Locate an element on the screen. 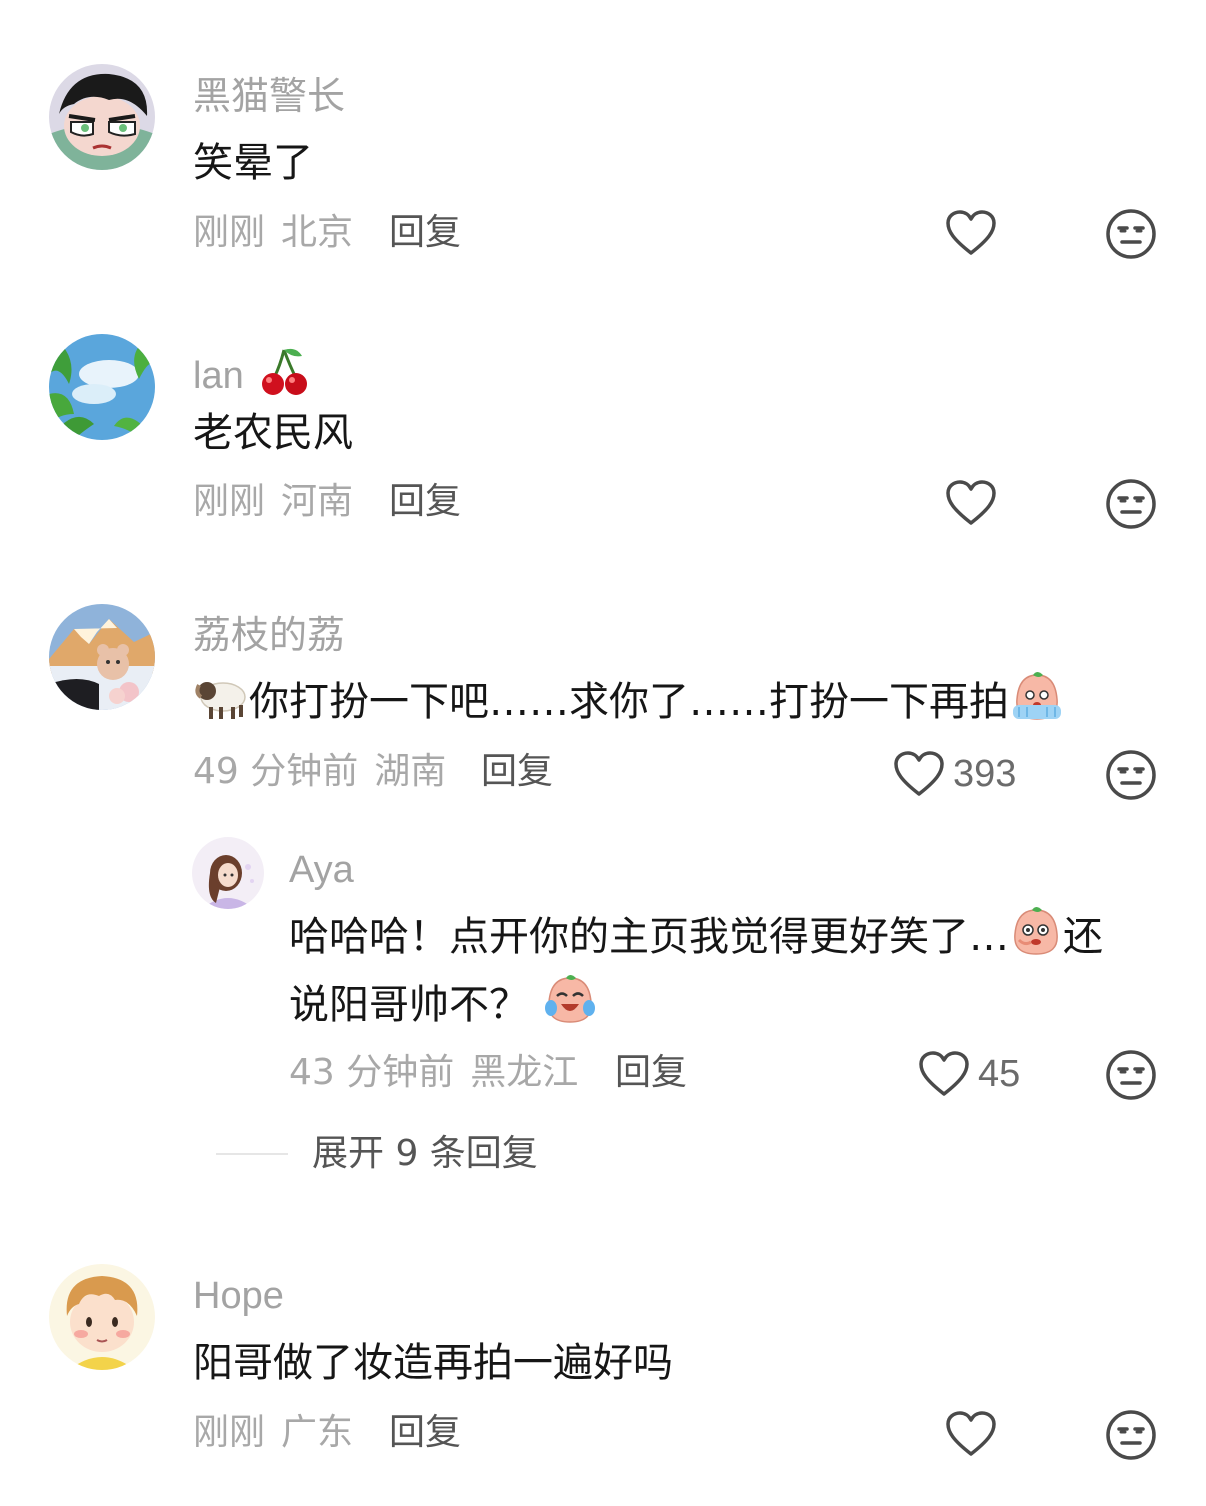 This screenshot has height=1506, width=1206. cherry-icon is located at coordinates (284, 371).